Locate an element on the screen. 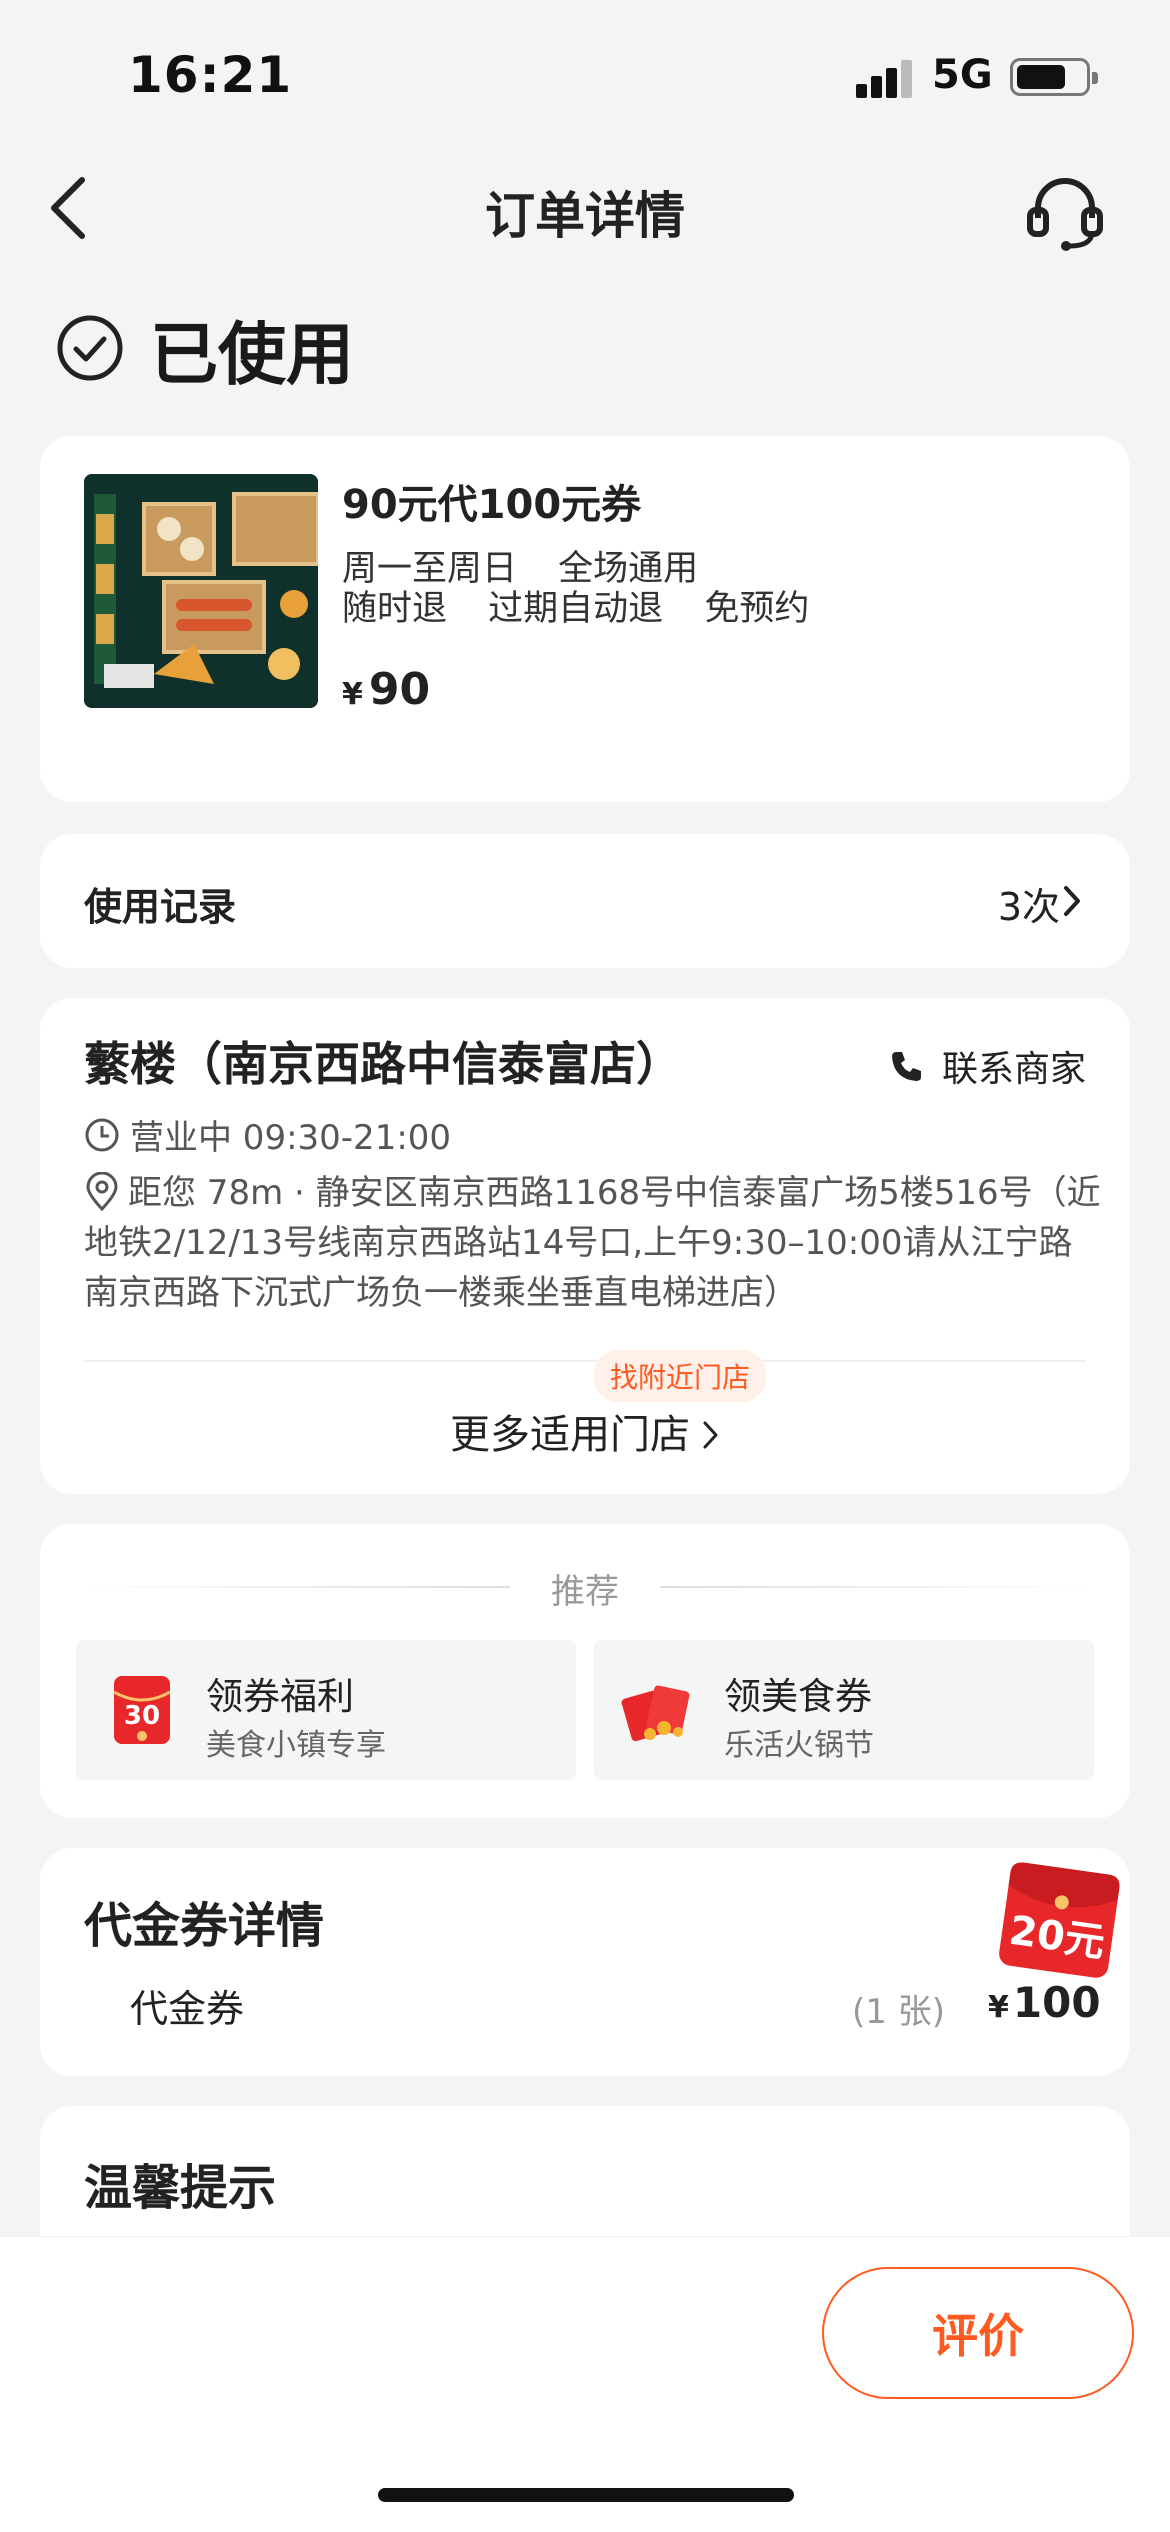  voucher-detail-card: 代金券详情 代金券 (1 张) ¥100 is located at coordinates (585, 1962).